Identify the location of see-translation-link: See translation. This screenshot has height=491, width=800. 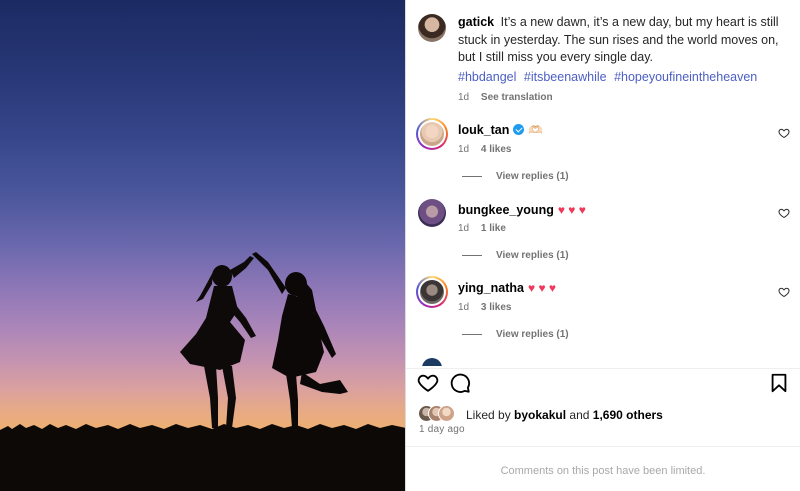
(517, 97).